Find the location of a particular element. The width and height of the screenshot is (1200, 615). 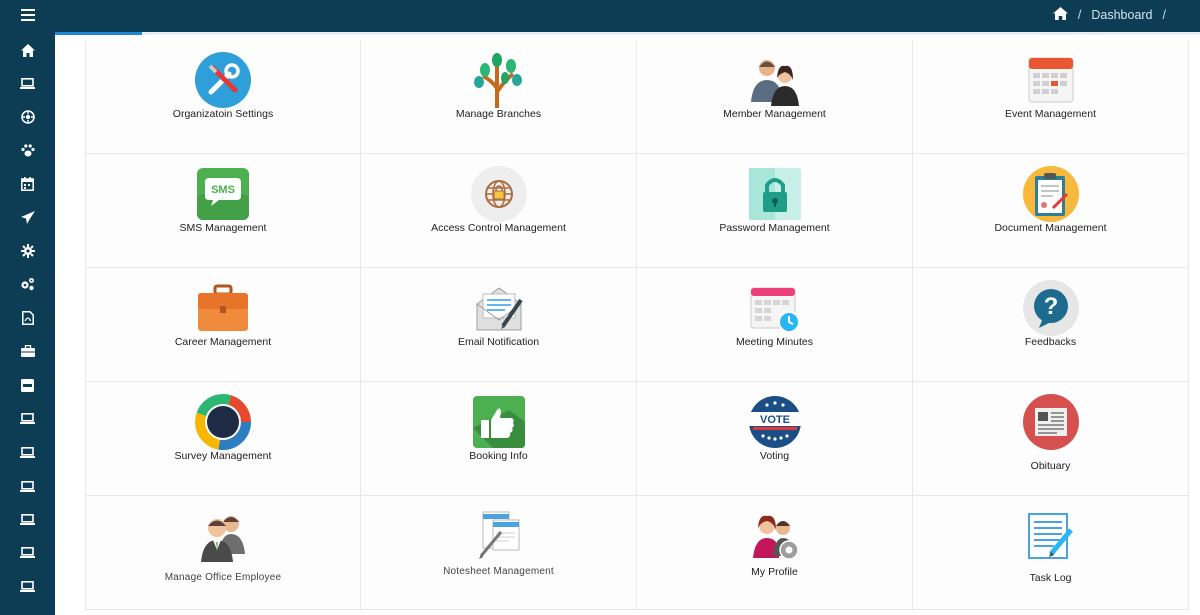

thumbs-up-icon is located at coordinates (499, 422).